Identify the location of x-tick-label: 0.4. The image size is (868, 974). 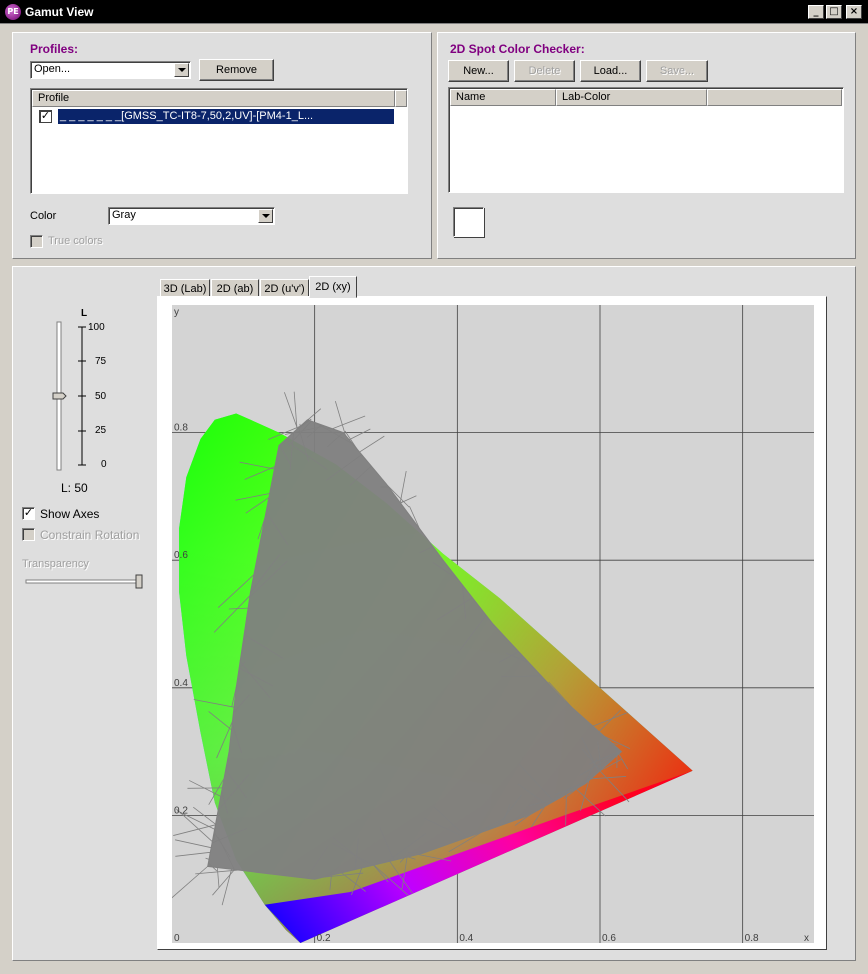
(466, 938).